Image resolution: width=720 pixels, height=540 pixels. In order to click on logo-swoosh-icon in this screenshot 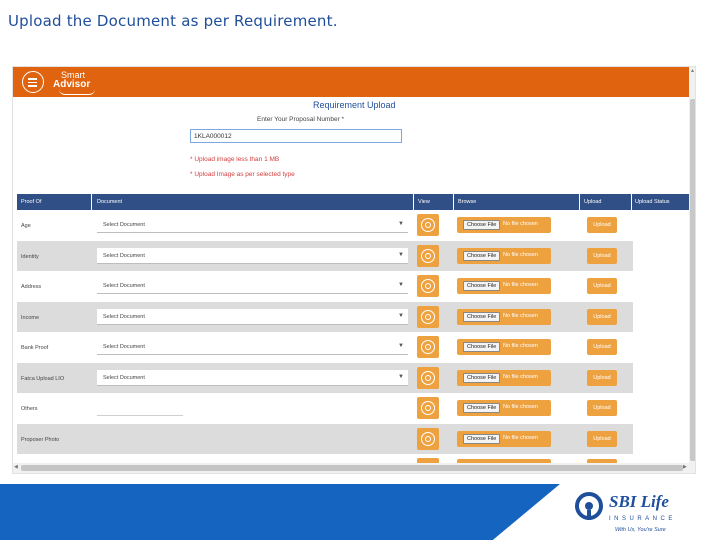, I will do `click(77, 92)`.